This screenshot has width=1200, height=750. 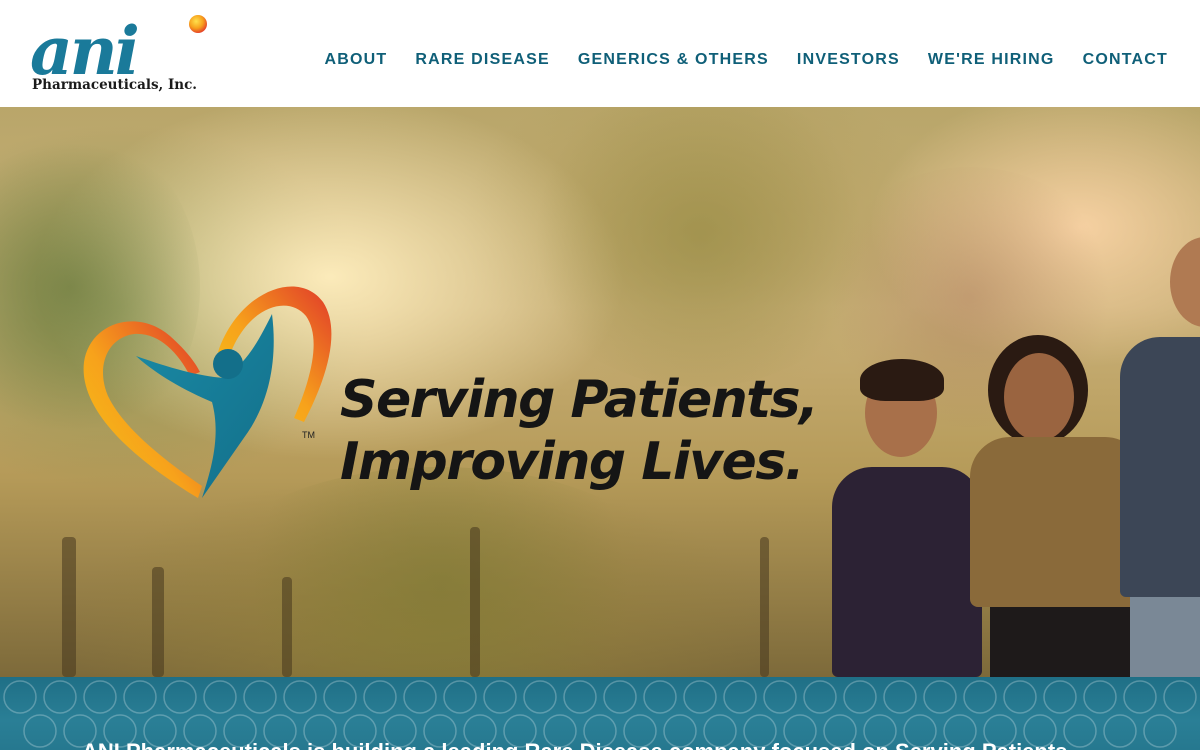 I want to click on heart-person-icon: TM, so click(x=207, y=392).